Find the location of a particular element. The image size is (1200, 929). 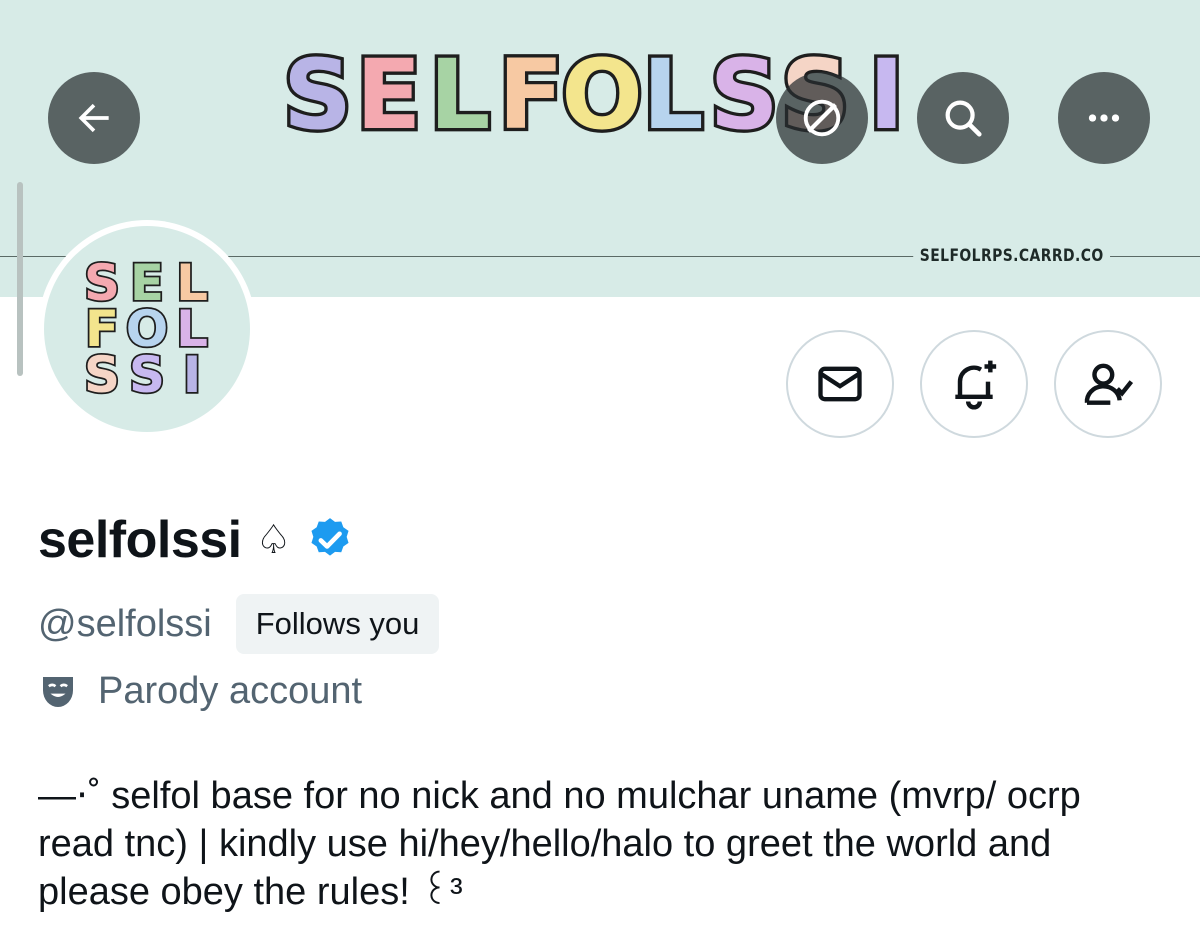

notifications-button is located at coordinates (974, 384).